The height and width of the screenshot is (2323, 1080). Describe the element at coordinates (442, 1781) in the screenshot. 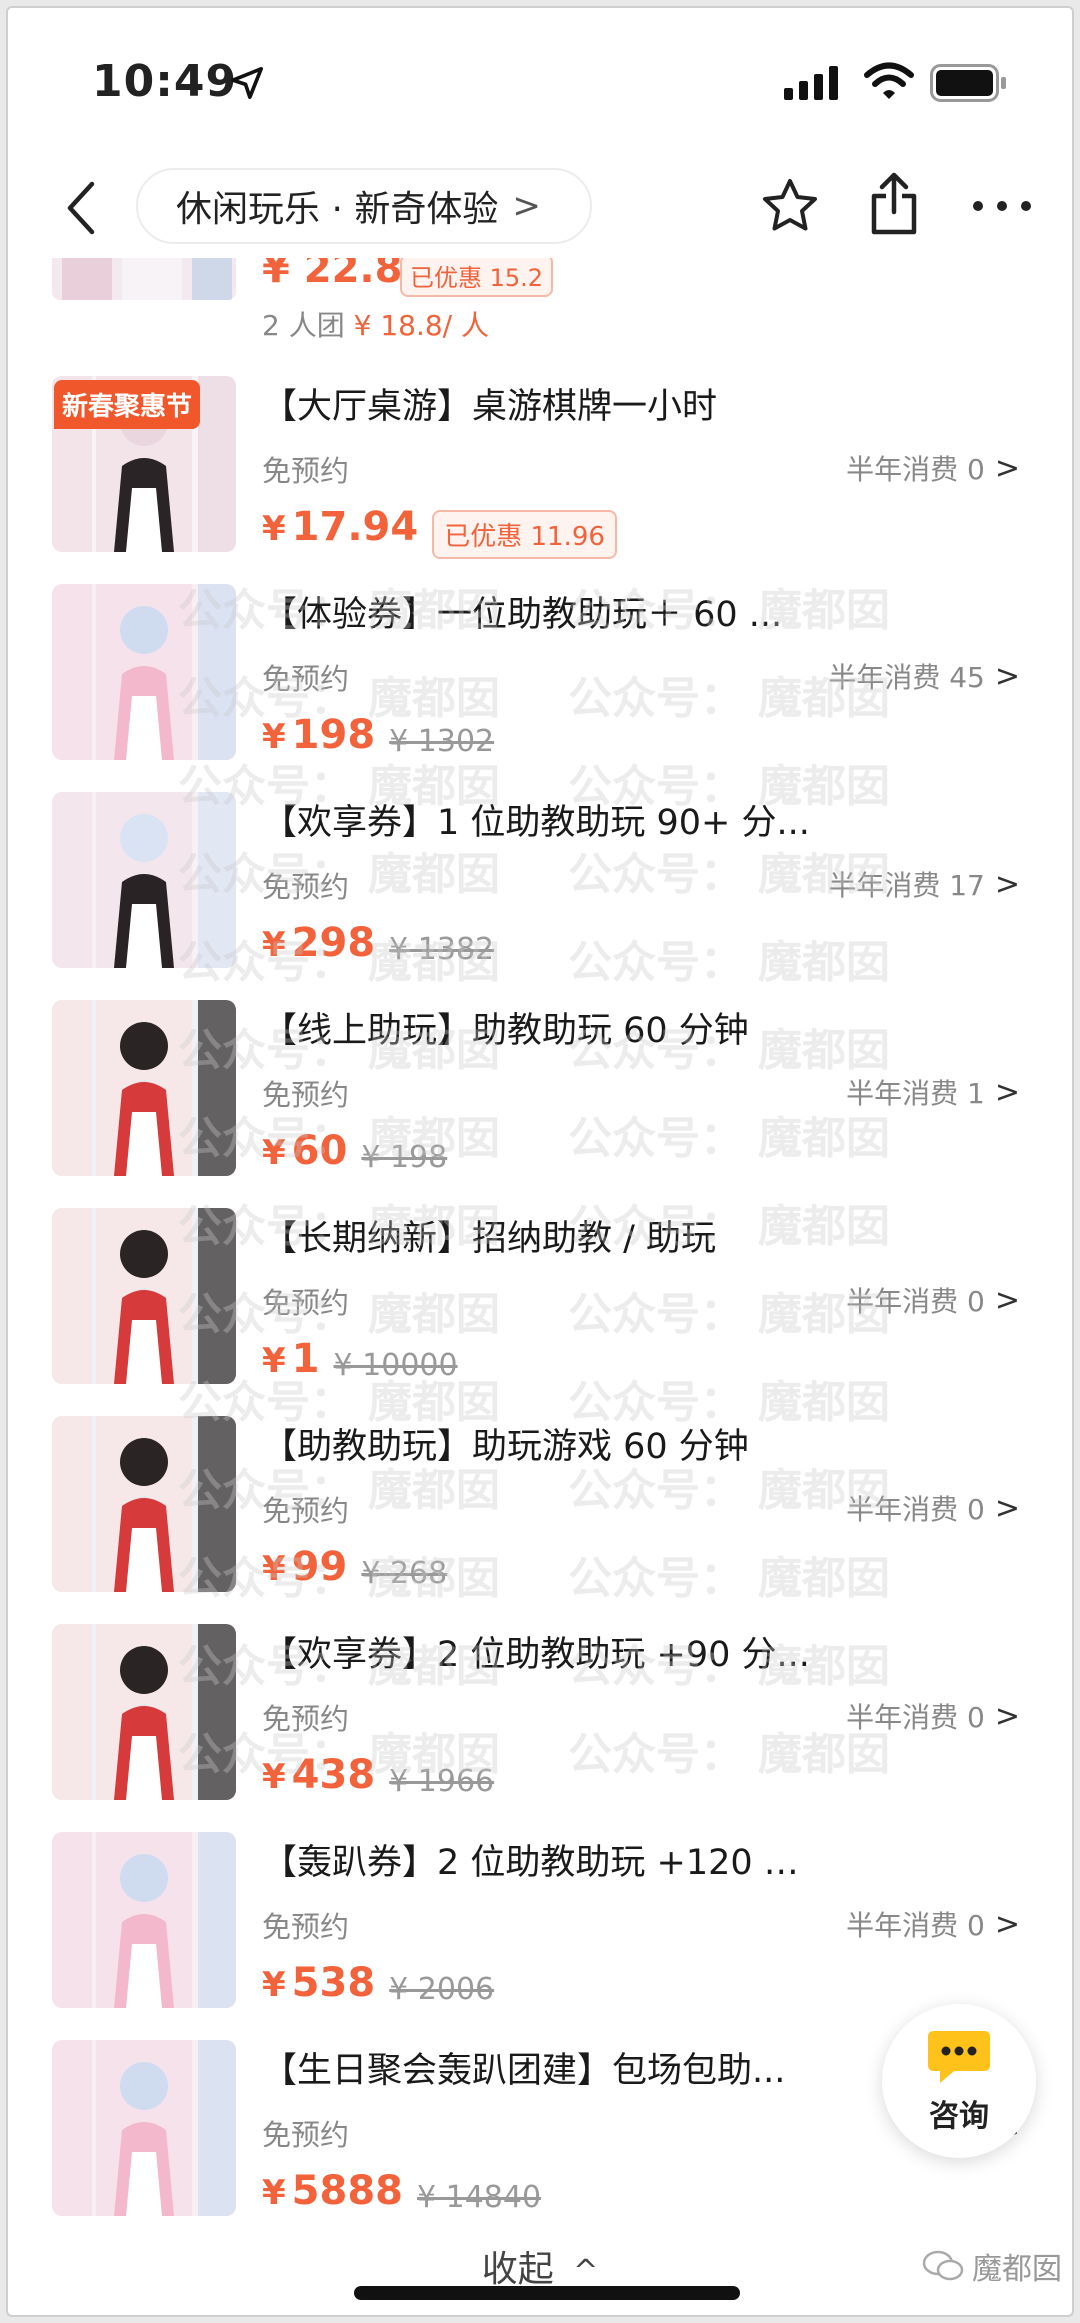

I see `original-price: ¥ 1966` at that location.